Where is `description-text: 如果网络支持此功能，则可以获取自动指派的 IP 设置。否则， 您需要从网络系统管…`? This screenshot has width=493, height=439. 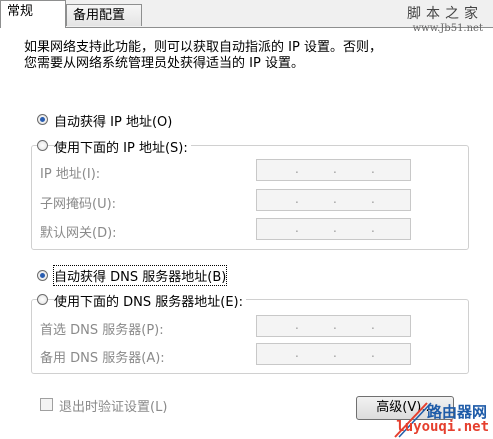 description-text: 如果网络支持此功能，则可以获取自动指派的 IP 设置。否则， 您需要从网络系统管… is located at coordinates (203, 55).